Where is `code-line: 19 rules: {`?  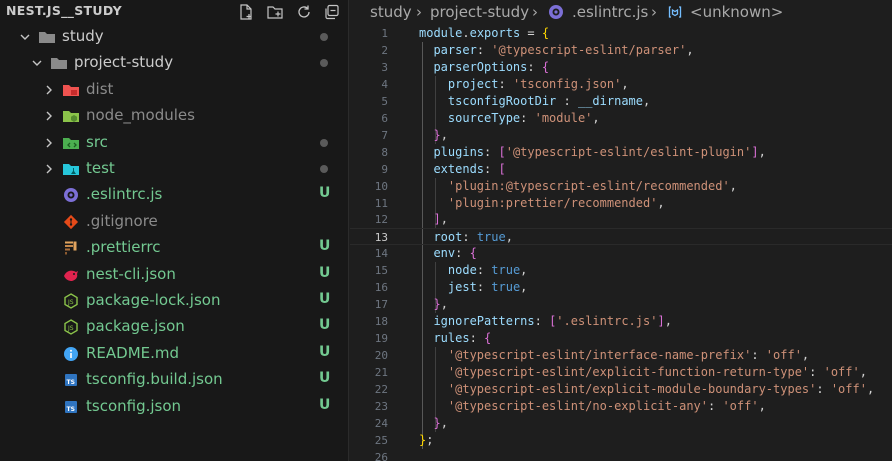
code-line: 19 rules: { is located at coordinates (621, 338).